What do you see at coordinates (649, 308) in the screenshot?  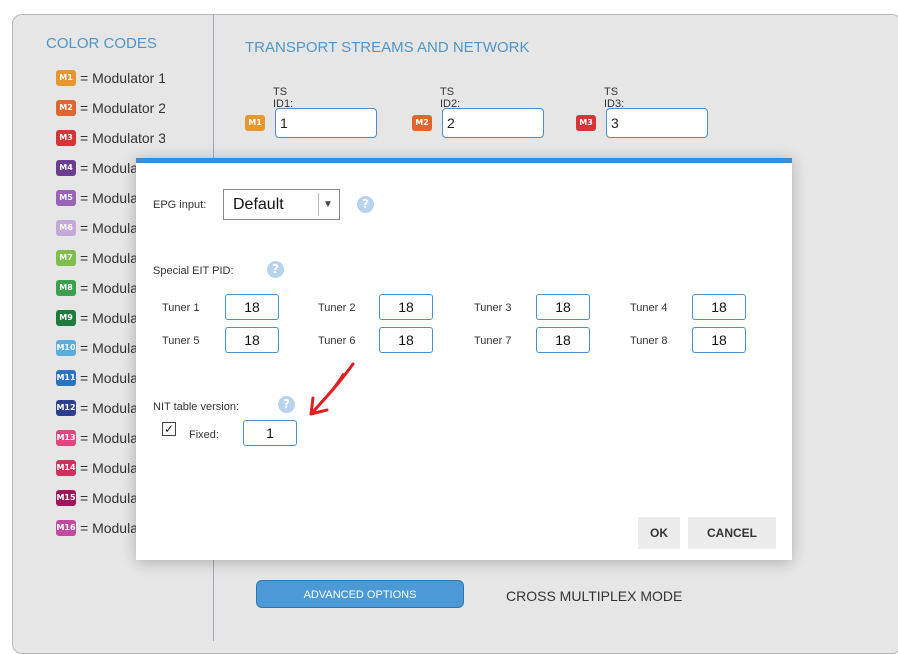 I see `tuner-4-label: Tuner 4` at bounding box center [649, 308].